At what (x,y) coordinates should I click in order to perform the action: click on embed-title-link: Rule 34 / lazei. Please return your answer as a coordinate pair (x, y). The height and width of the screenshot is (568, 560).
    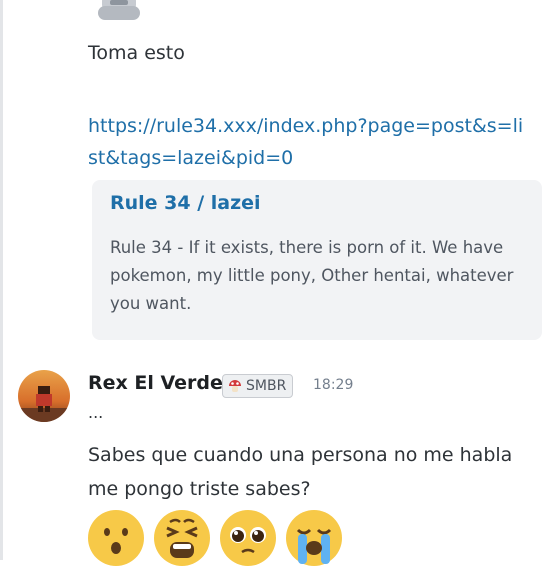
    Looking at the image, I should click on (185, 203).